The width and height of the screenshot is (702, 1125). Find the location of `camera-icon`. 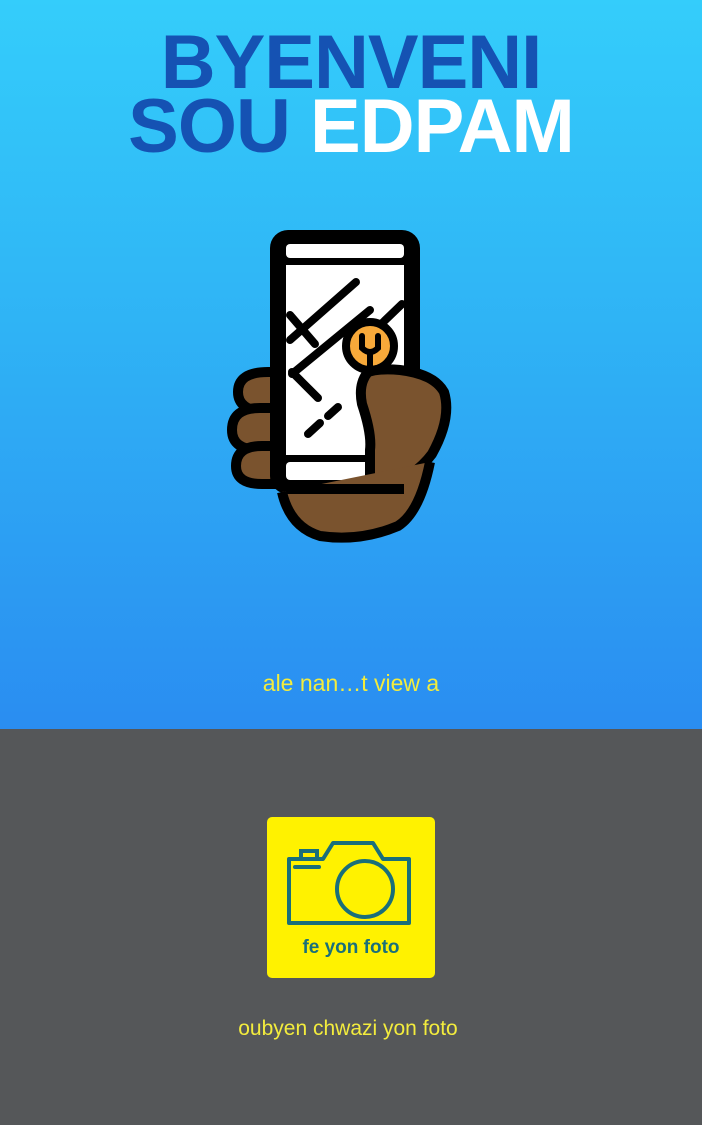

camera-icon is located at coordinates (349, 883).